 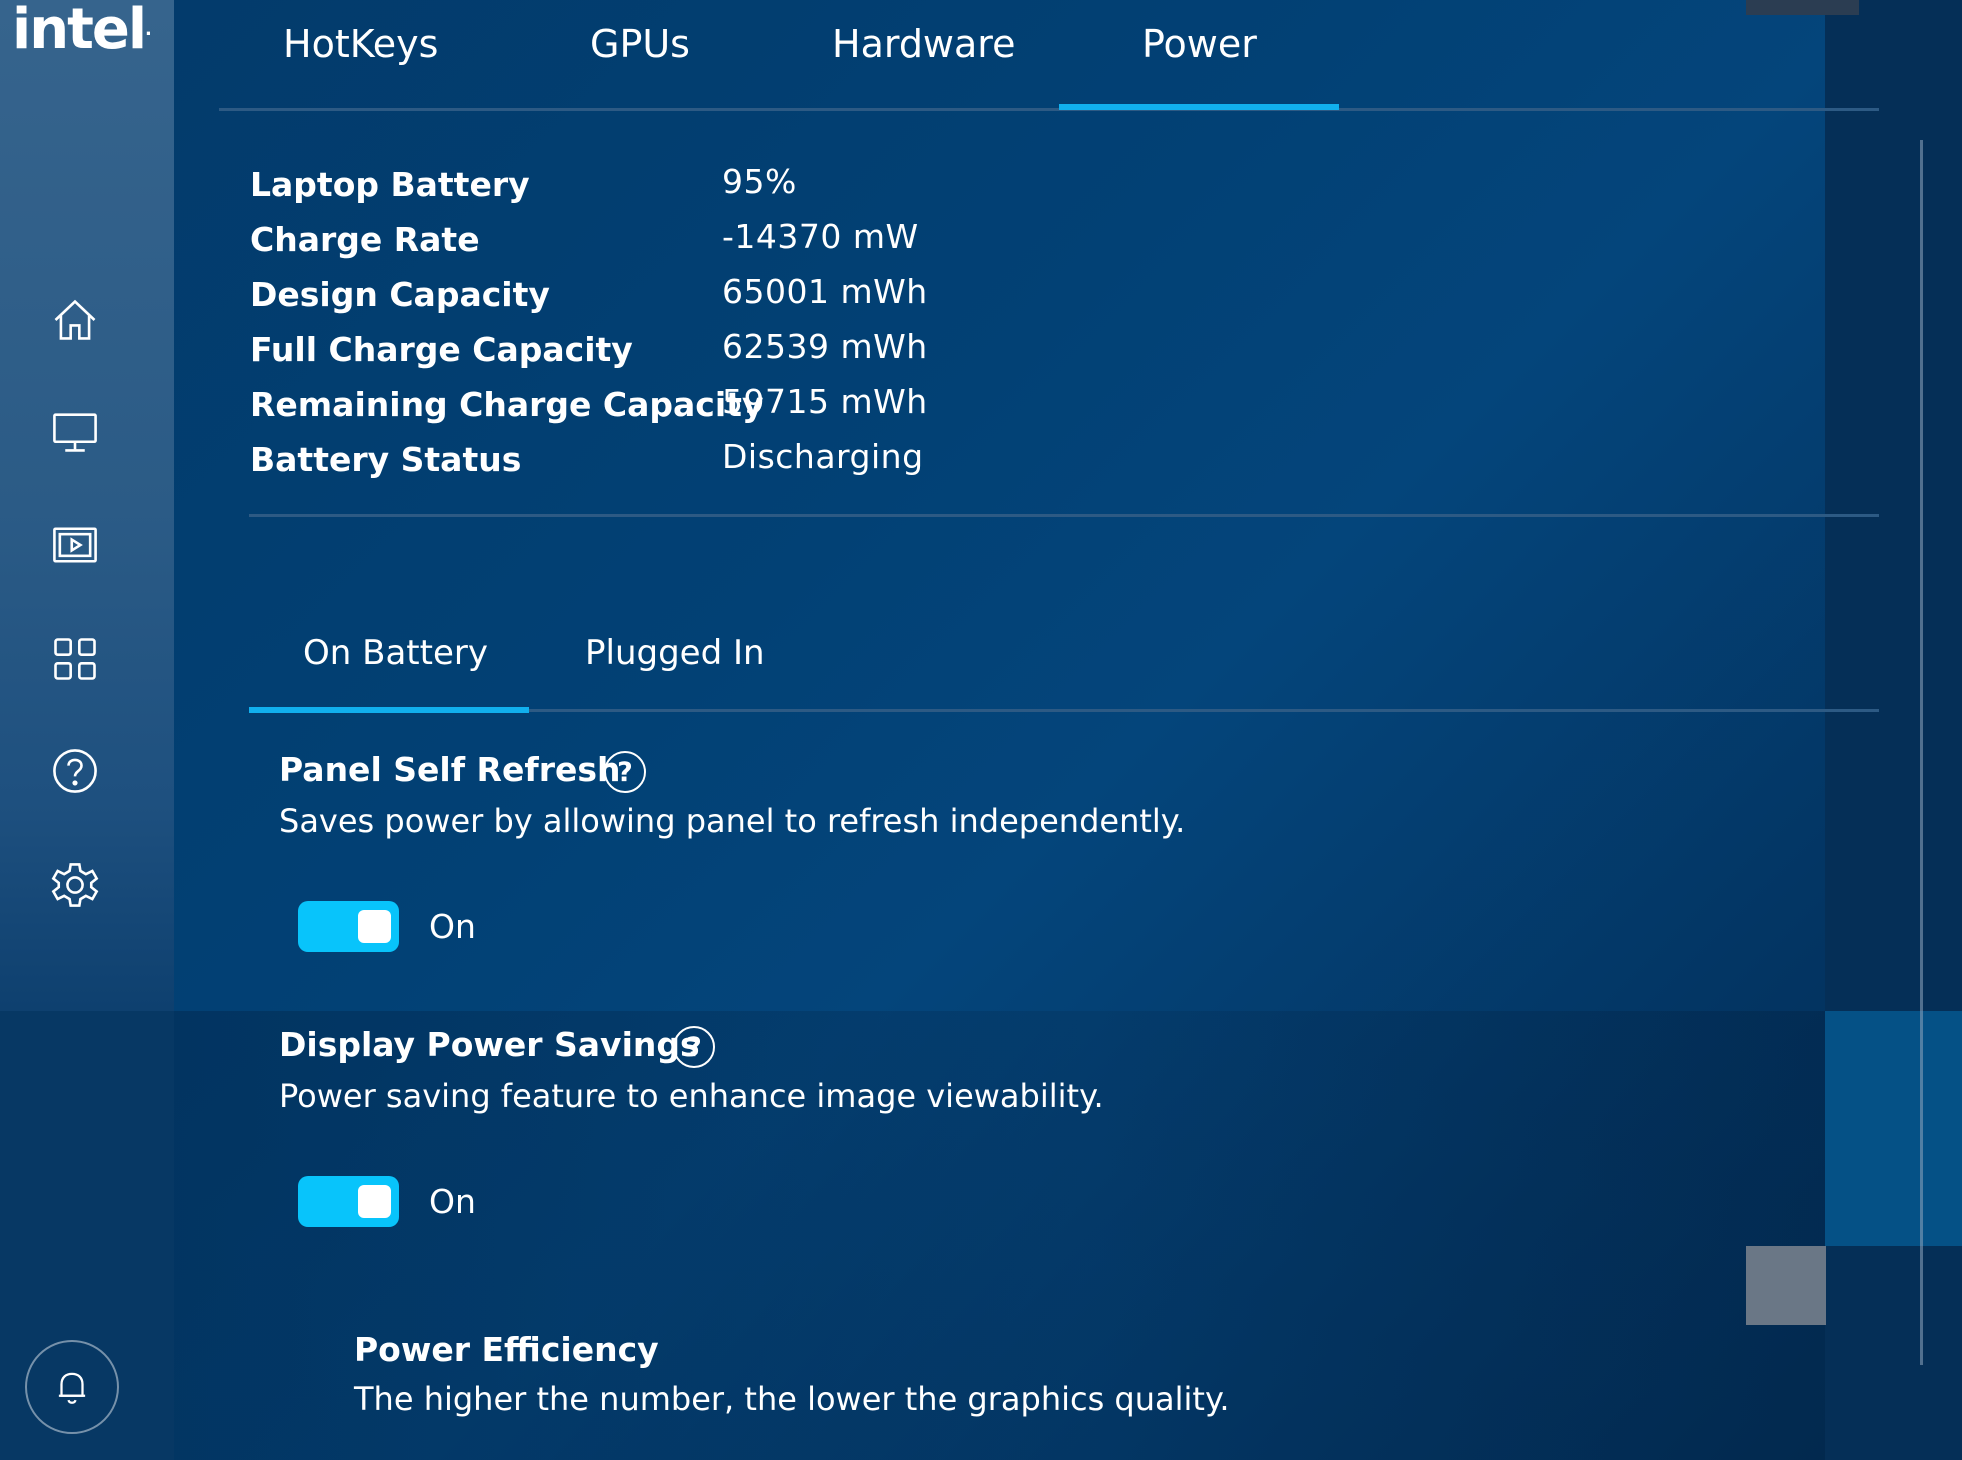 I want to click on scrollbar, so click(x=1921, y=752).